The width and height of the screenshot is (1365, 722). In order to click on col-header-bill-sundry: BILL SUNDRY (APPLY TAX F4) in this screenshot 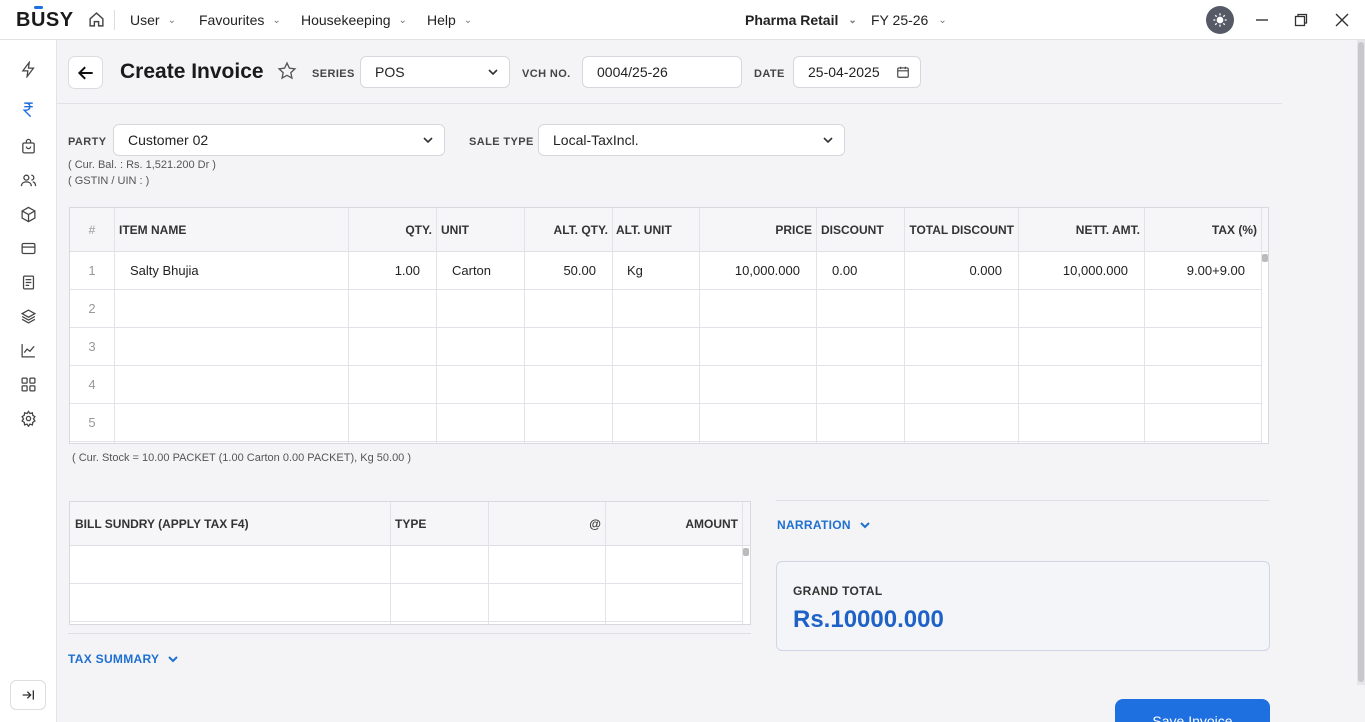, I will do `click(162, 524)`.